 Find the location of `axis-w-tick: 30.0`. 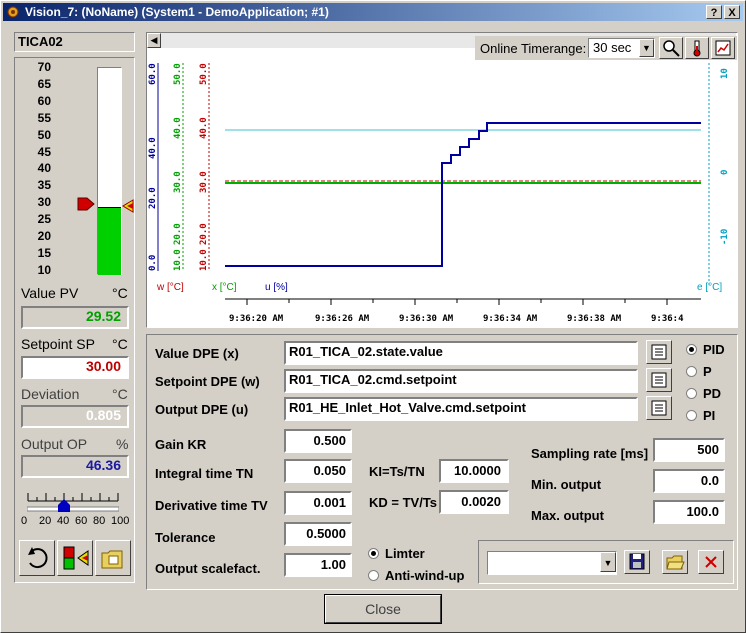

axis-w-tick: 30.0 is located at coordinates (204, 182).